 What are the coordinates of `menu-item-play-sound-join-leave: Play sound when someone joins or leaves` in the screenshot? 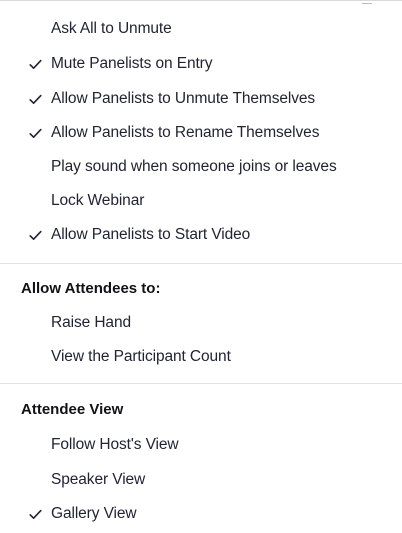 It's located at (201, 167).